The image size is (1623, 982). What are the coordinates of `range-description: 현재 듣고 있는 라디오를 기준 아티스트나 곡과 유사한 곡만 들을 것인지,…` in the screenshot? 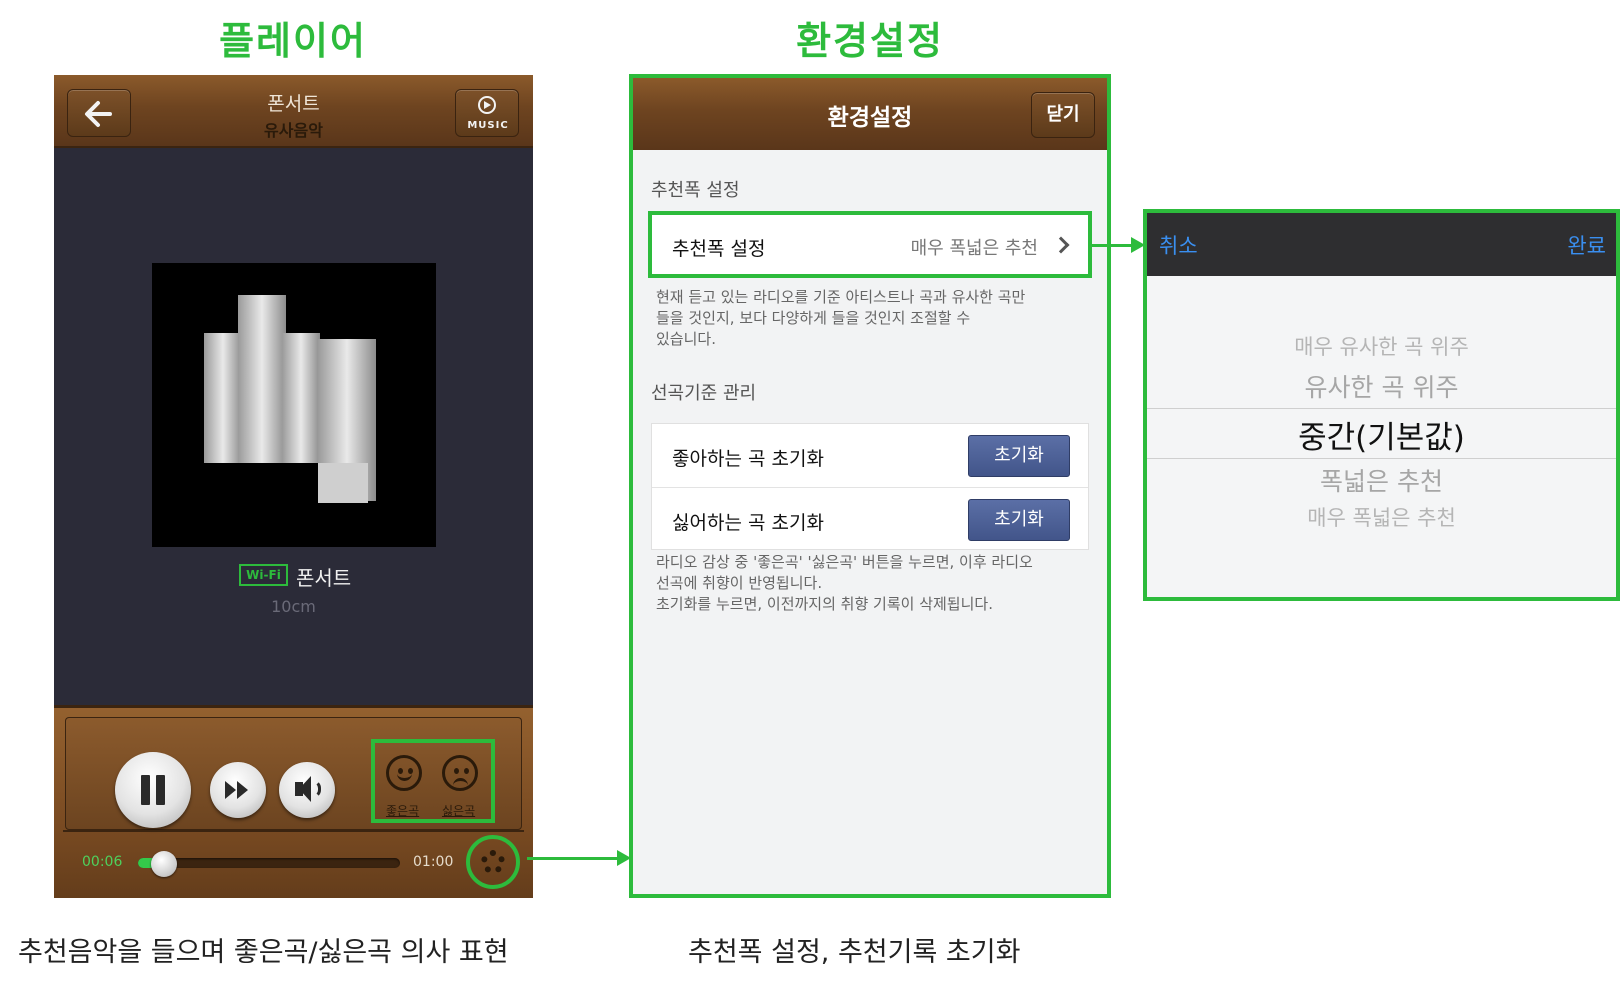 It's located at (866, 318).